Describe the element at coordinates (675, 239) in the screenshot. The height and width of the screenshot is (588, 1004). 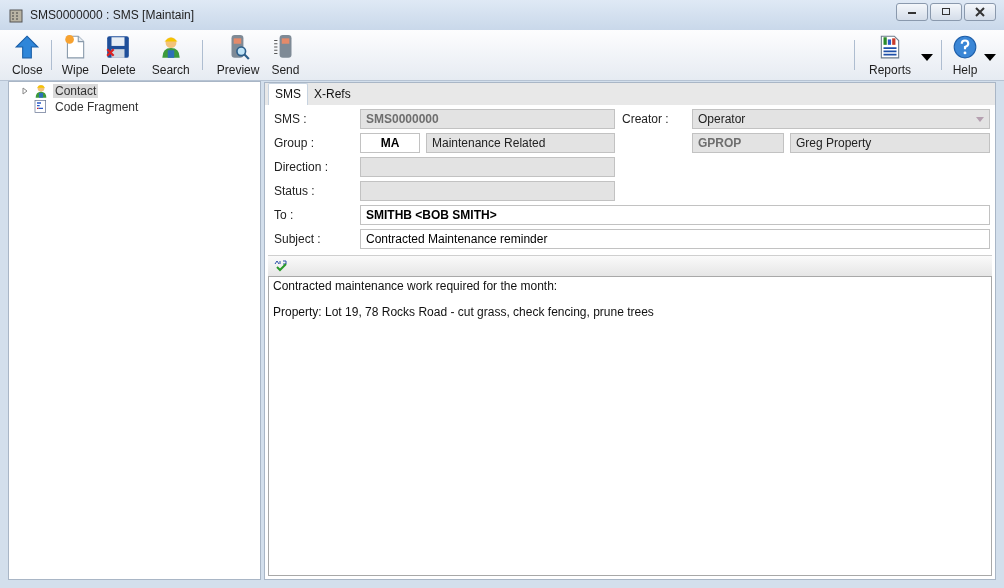
I see `input-field: Contracted Maintenance reminder` at that location.